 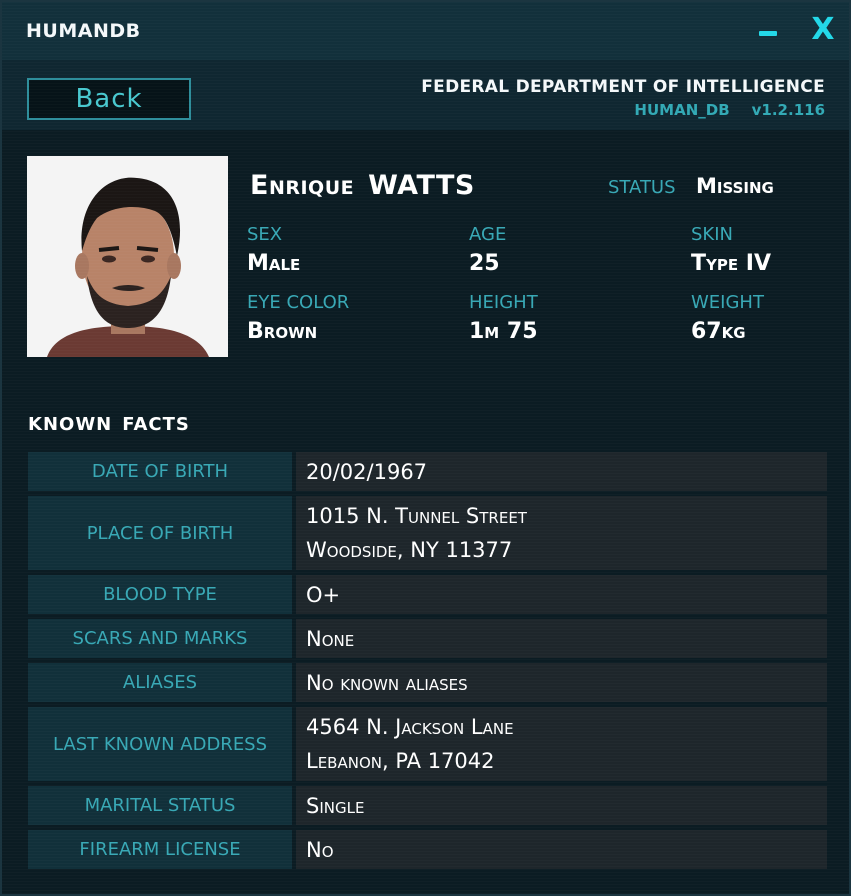 I want to click on fact-value-line: 20/02/1967, so click(x=367, y=471).